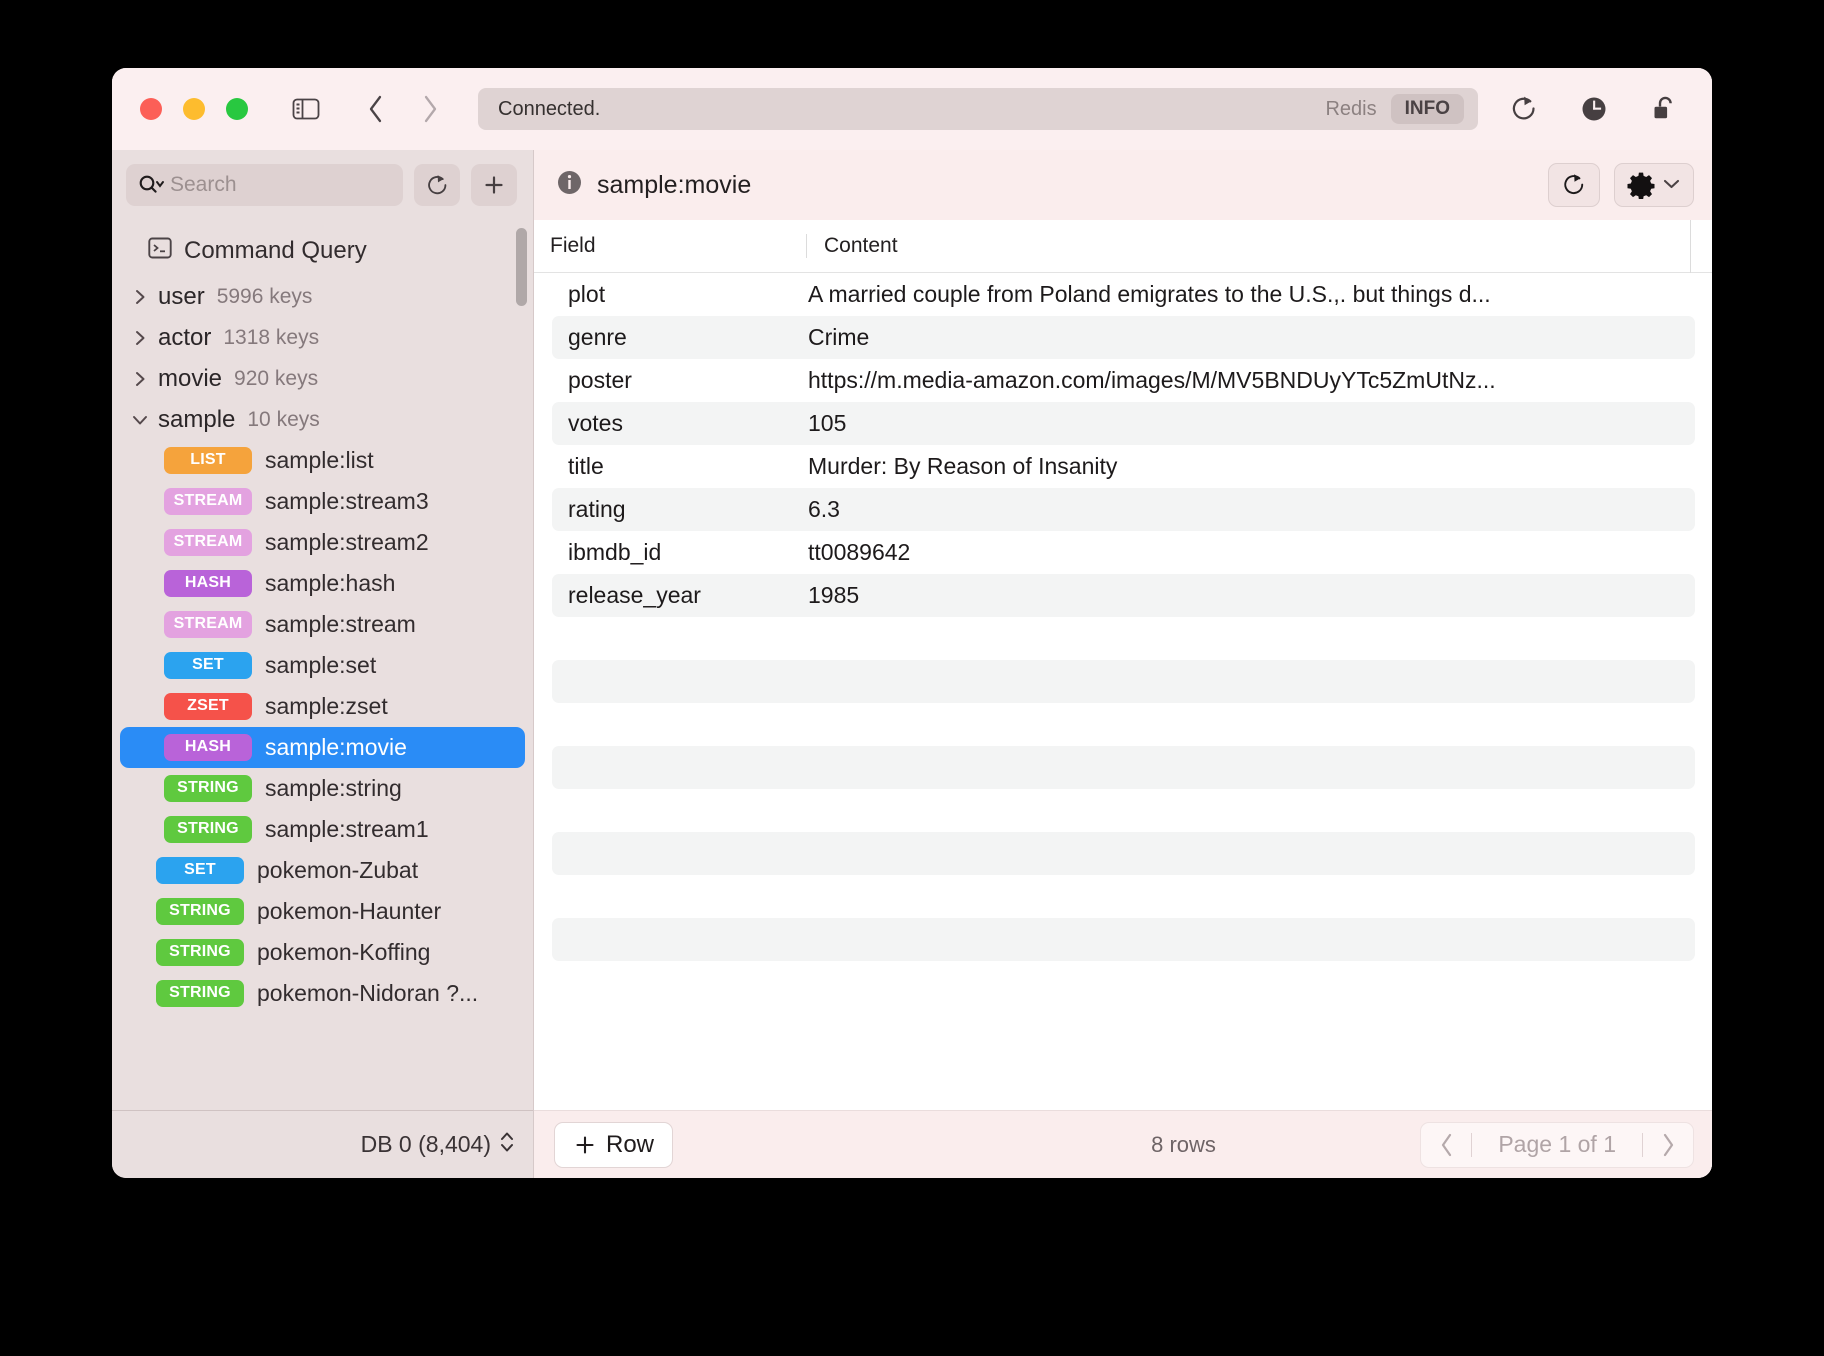 The height and width of the screenshot is (1356, 1824). Describe the element at coordinates (1123, 638) in the screenshot. I see `table-row-empty` at that location.